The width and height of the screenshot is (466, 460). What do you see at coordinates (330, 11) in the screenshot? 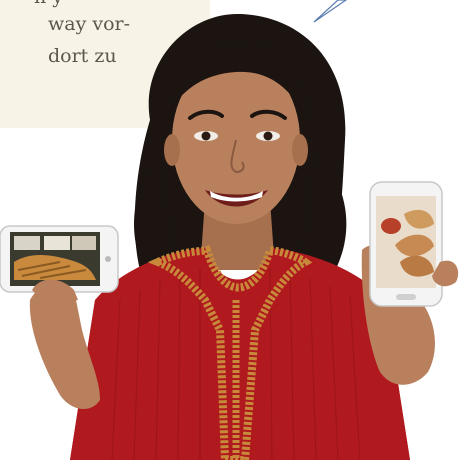
I see `speech-bubble-pointer-icon` at bounding box center [330, 11].